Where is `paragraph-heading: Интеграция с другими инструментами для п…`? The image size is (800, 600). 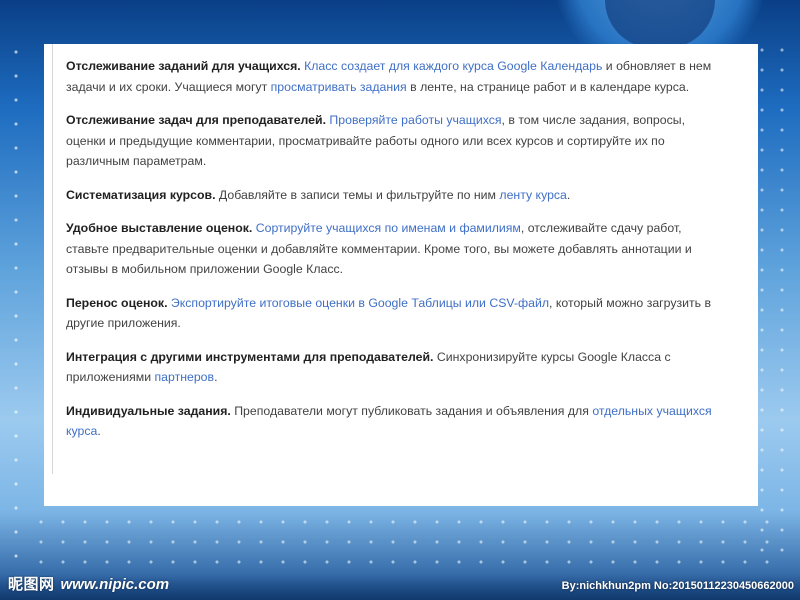
paragraph-heading: Интеграция с другими инструментами для п… is located at coordinates (250, 356).